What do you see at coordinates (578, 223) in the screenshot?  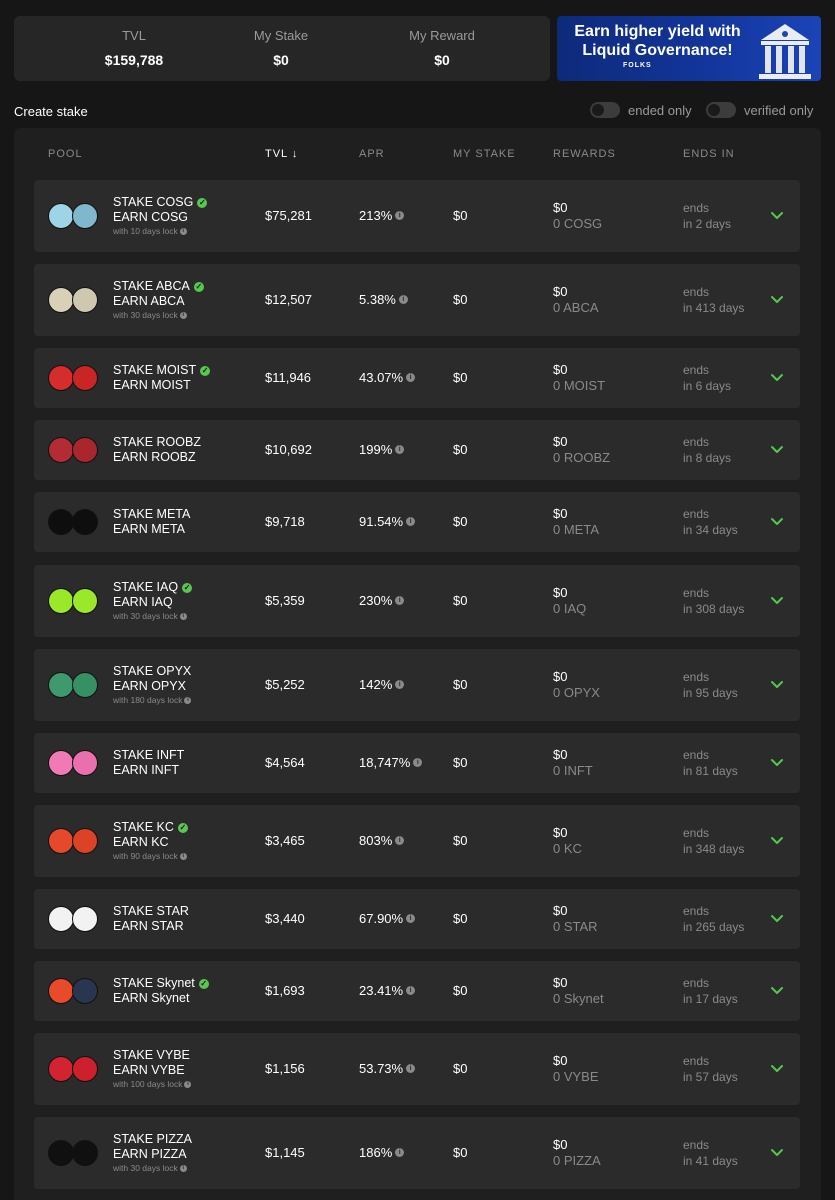 I see `reward-token: 0 COSG` at bounding box center [578, 223].